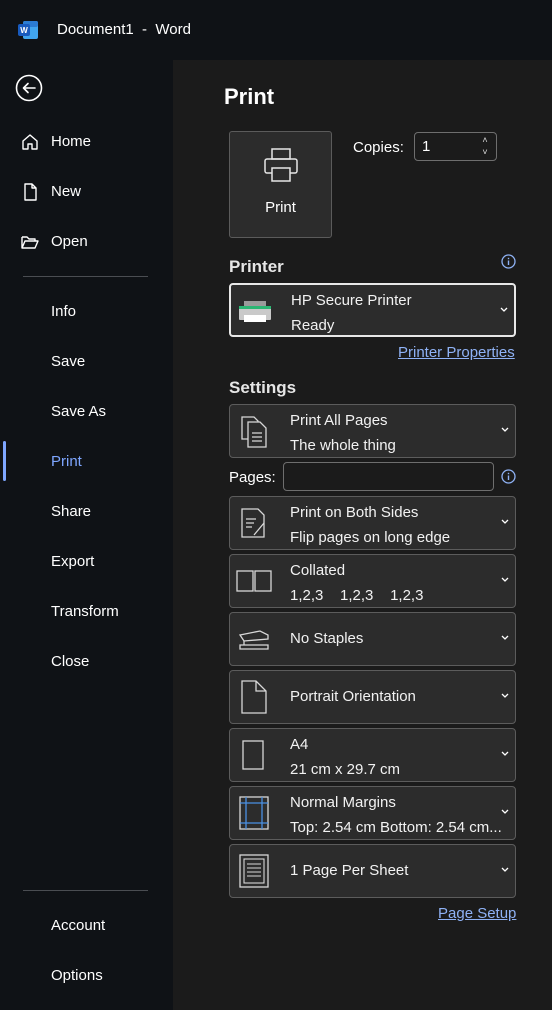 The width and height of the screenshot is (552, 1010). What do you see at coordinates (372, 755) in the screenshot?
I see `paper-size-select: A4 21 cm x 29.7 cm` at bounding box center [372, 755].